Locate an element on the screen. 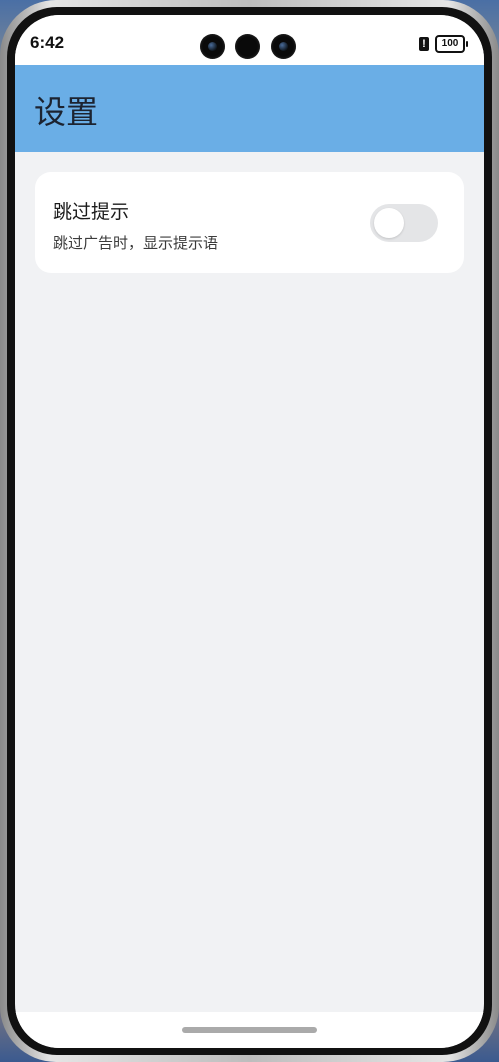 The width and height of the screenshot is (499, 1062). setting-subtitle: 跳过广告时，显示提示语 is located at coordinates (136, 243).